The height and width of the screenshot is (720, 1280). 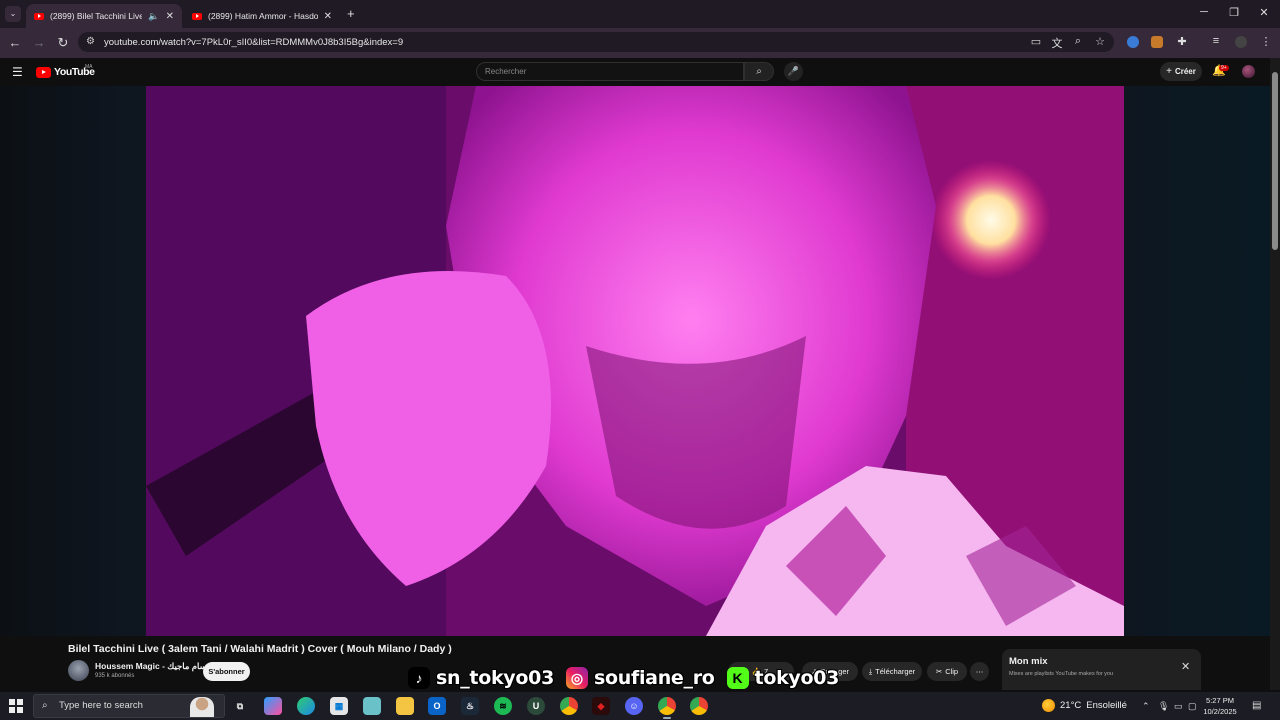 I want to click on restore-icon: ❐, so click(x=1234, y=12).